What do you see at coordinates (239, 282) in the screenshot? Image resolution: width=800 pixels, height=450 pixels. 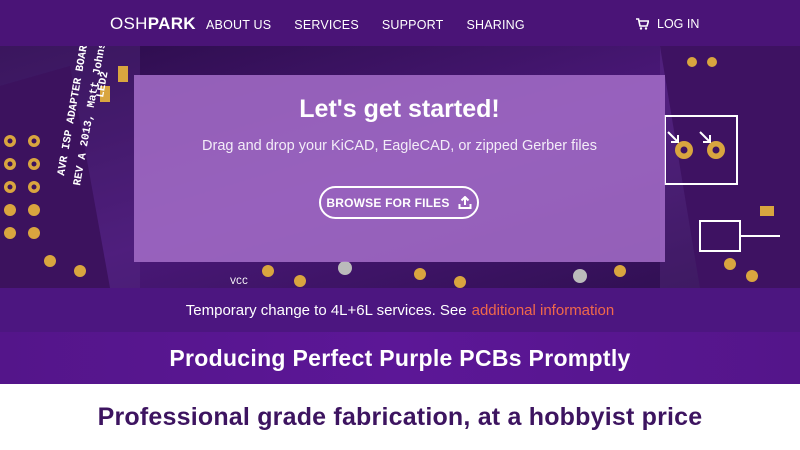 I see `board-label-vcc: VCC` at bounding box center [239, 282].